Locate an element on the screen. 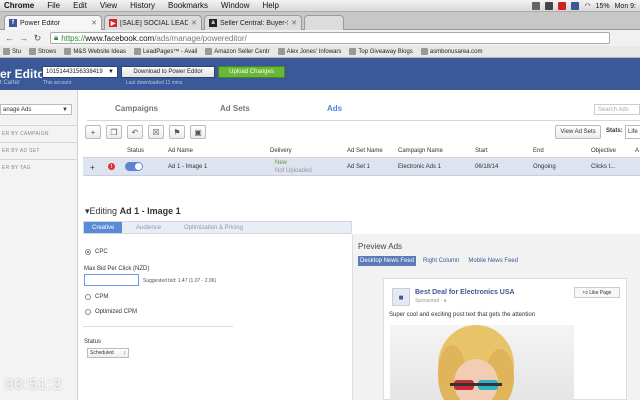 The image size is (640, 400). cpm-radio is located at coordinates (88, 297).